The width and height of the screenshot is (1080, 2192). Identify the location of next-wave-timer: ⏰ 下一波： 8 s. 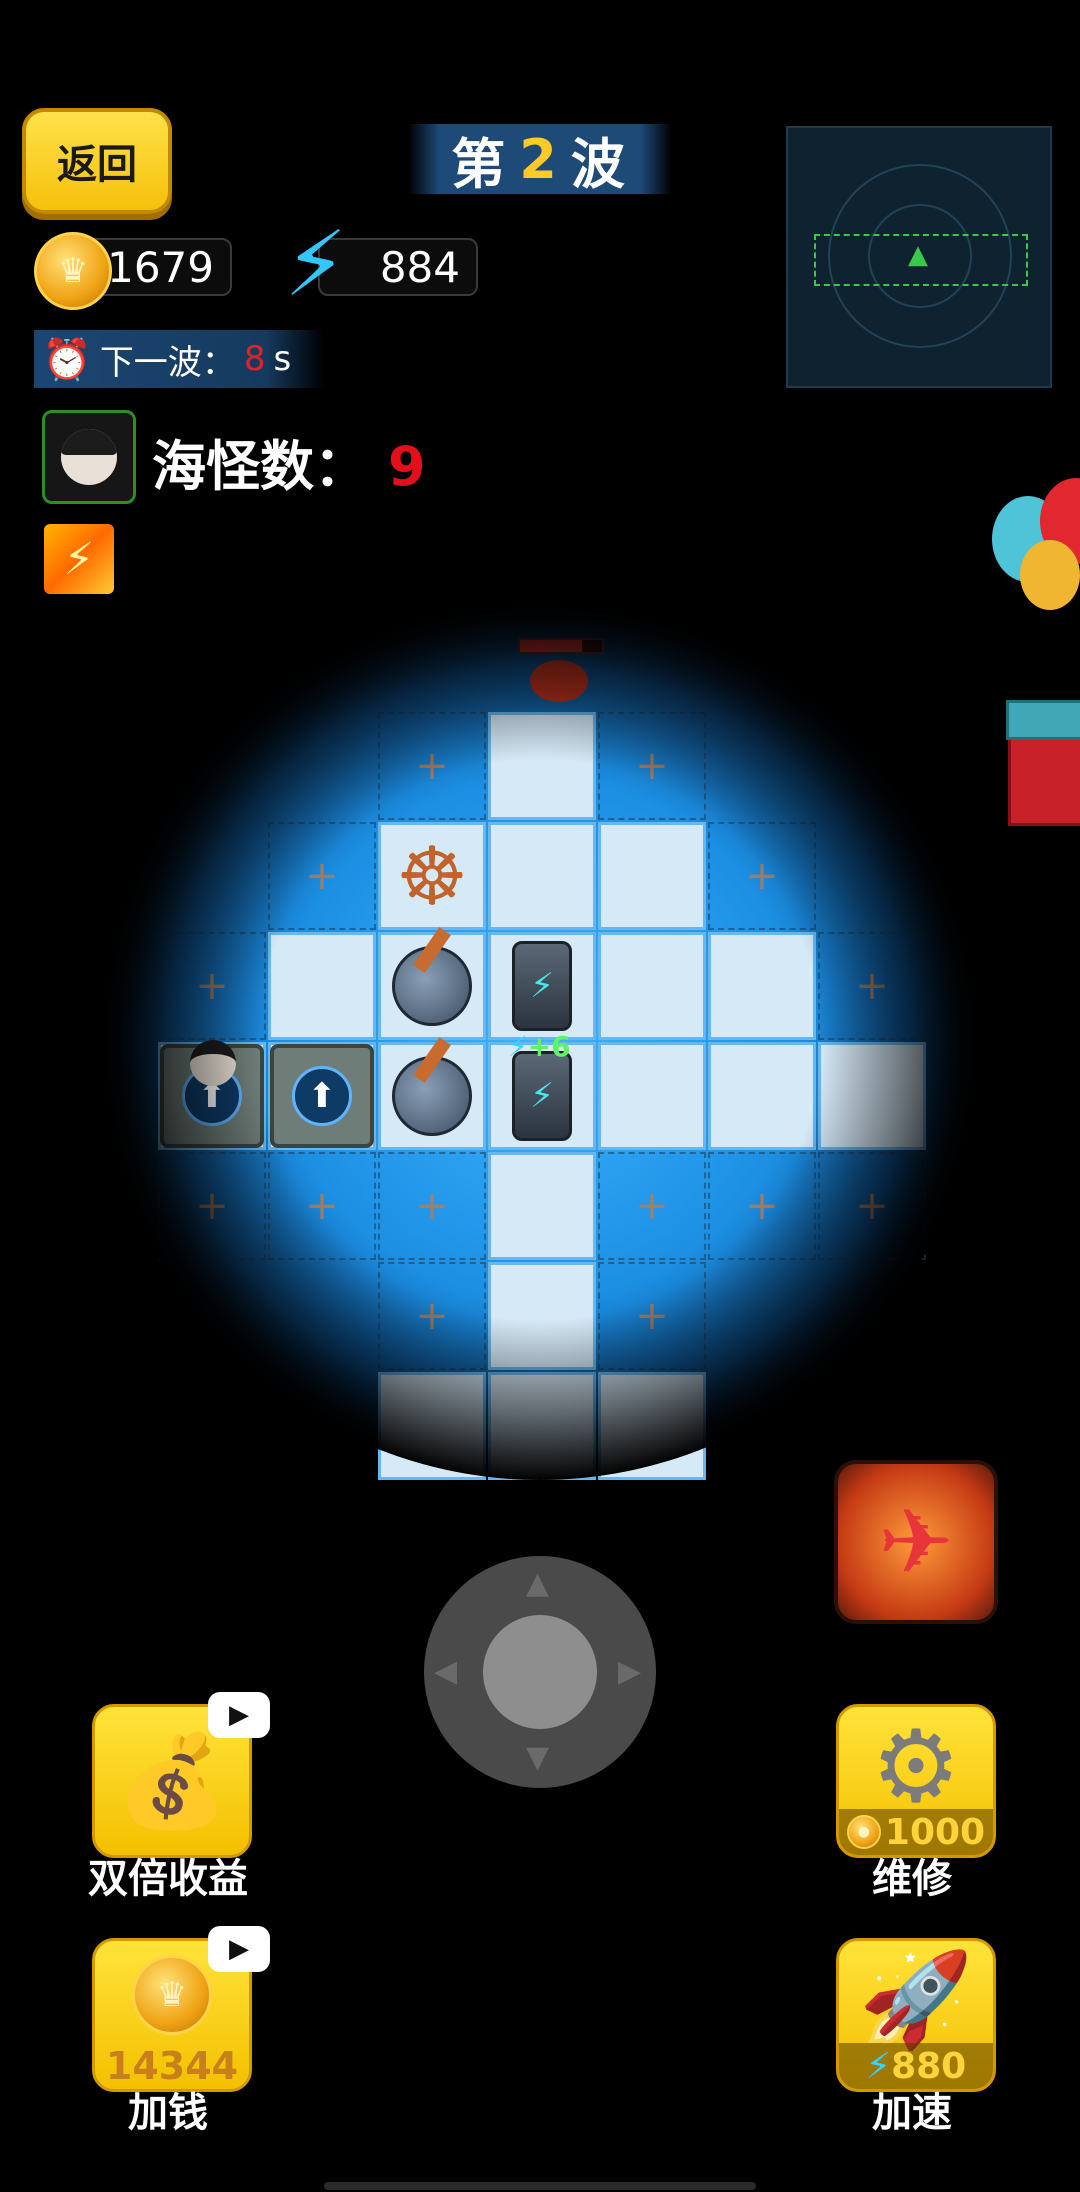
(179, 359).